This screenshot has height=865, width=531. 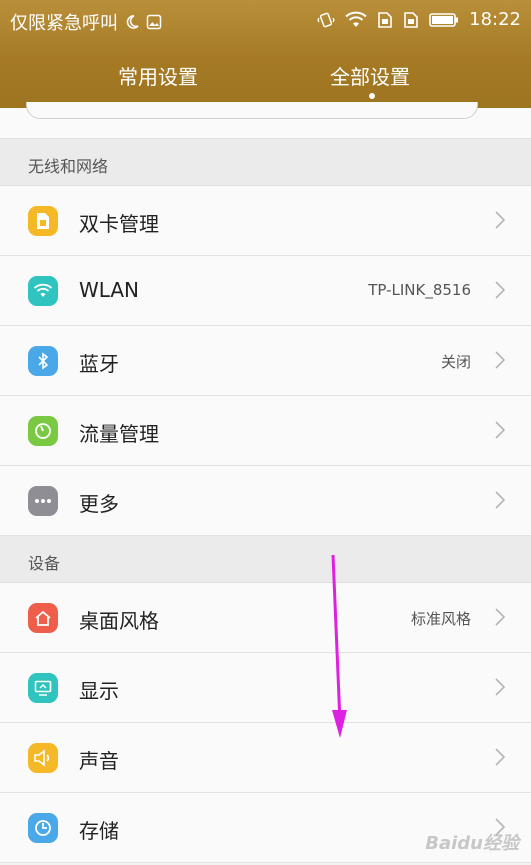 I want to click on active-tab-indicator, so click(x=372, y=96).